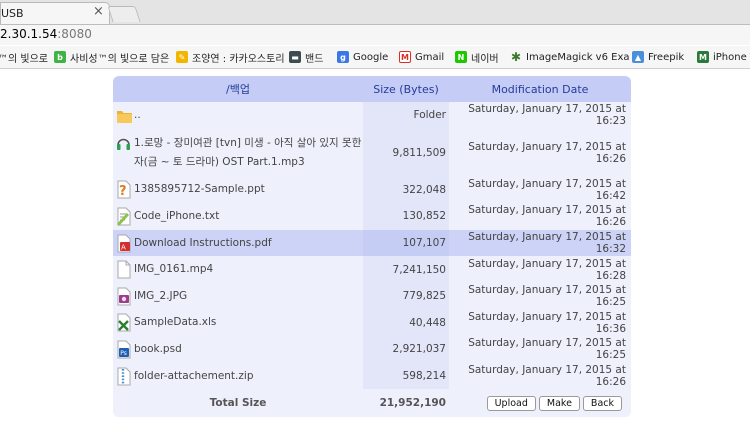 Image resolution: width=750 pixels, height=422 pixels. What do you see at coordinates (406, 216) in the screenshot?
I see `cell-size: 130,852` at bounding box center [406, 216].